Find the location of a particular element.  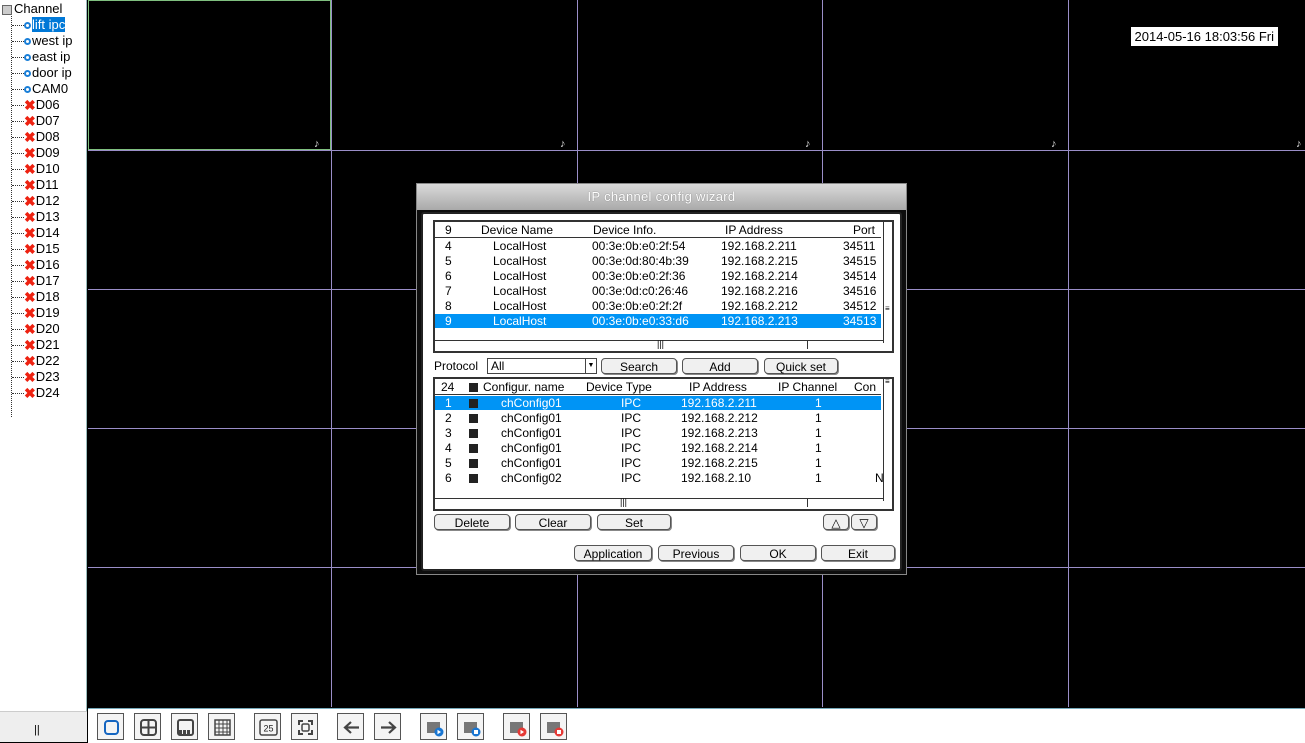

results-count: 9 is located at coordinates (448, 230).